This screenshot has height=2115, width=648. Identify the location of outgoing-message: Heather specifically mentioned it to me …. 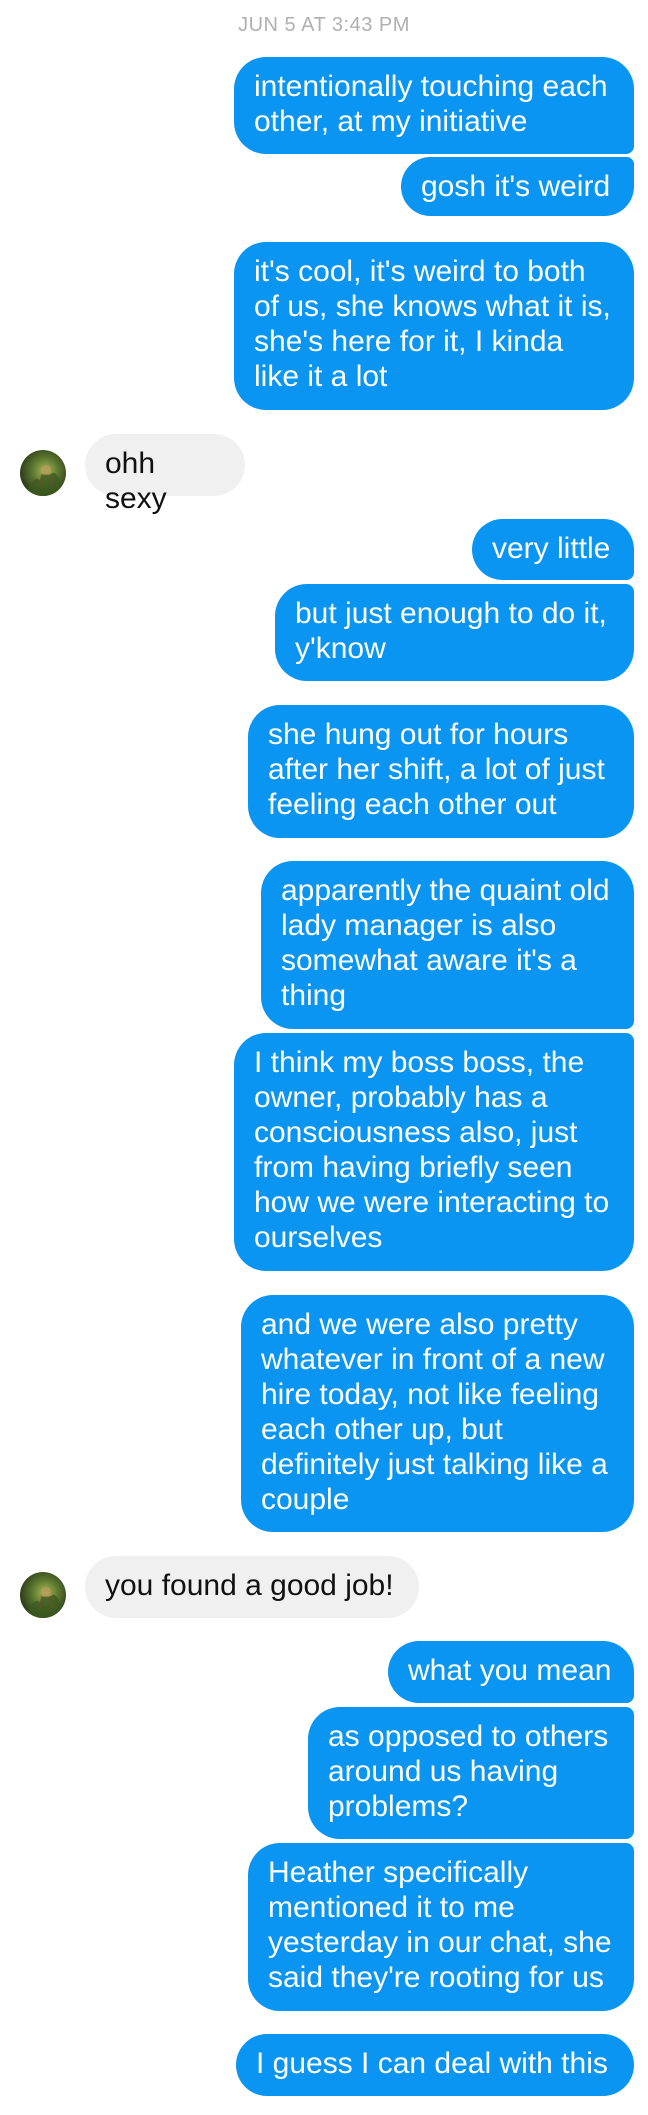
(441, 1927).